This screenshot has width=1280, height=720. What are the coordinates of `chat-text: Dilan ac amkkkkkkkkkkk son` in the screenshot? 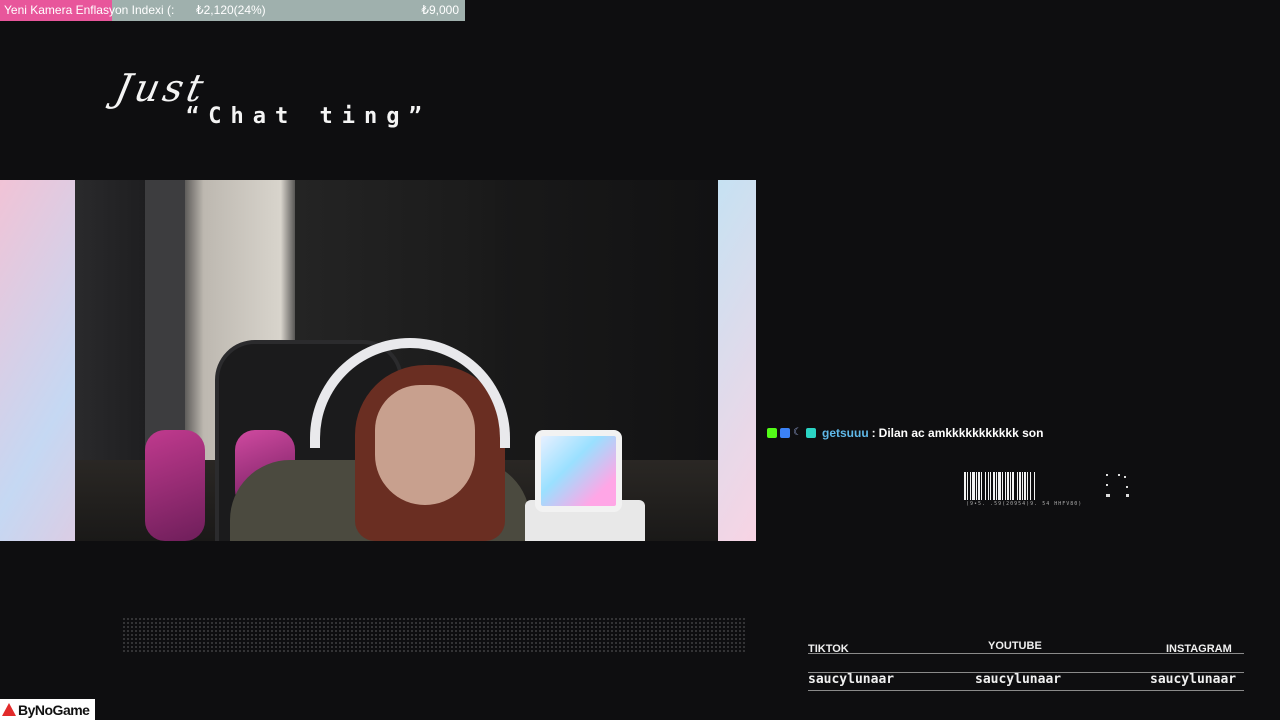 It's located at (961, 433).